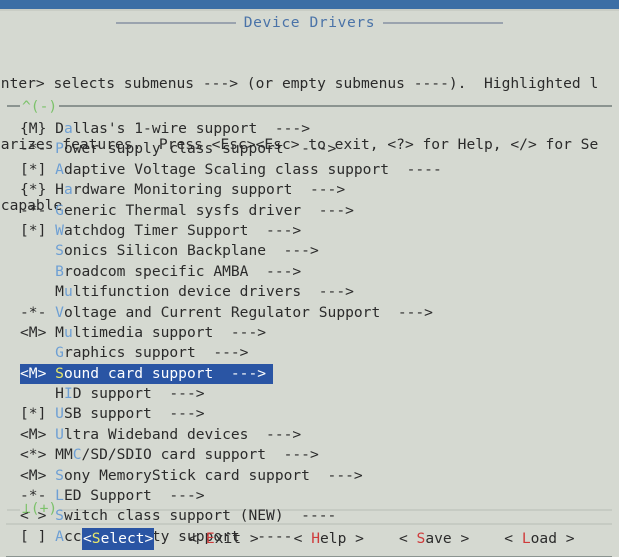 Image resolution: width=619 pixels, height=557 pixels. I want to click on menu-item-label: atchdog Timer Support --->, so click(182, 230).